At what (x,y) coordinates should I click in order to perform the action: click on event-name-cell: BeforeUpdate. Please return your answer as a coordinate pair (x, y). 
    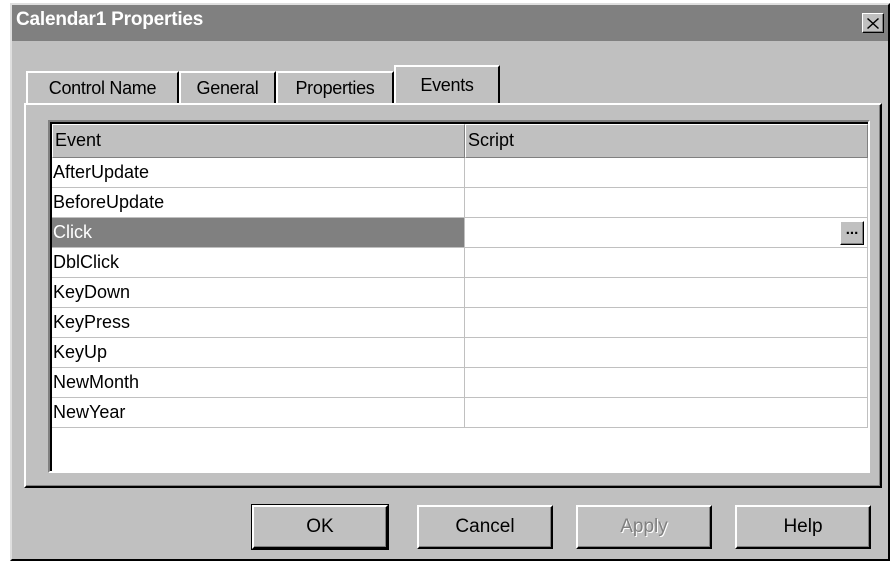
    Looking at the image, I should click on (258, 203).